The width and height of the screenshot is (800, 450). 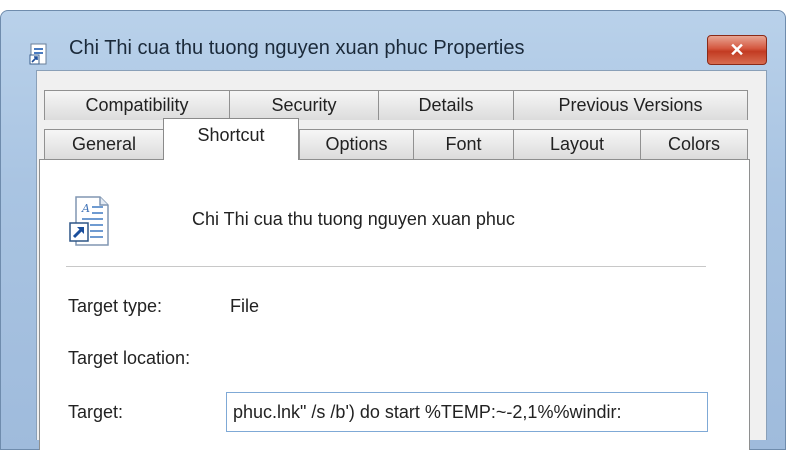 What do you see at coordinates (129, 358) in the screenshot?
I see `target-location-label: Target location:` at bounding box center [129, 358].